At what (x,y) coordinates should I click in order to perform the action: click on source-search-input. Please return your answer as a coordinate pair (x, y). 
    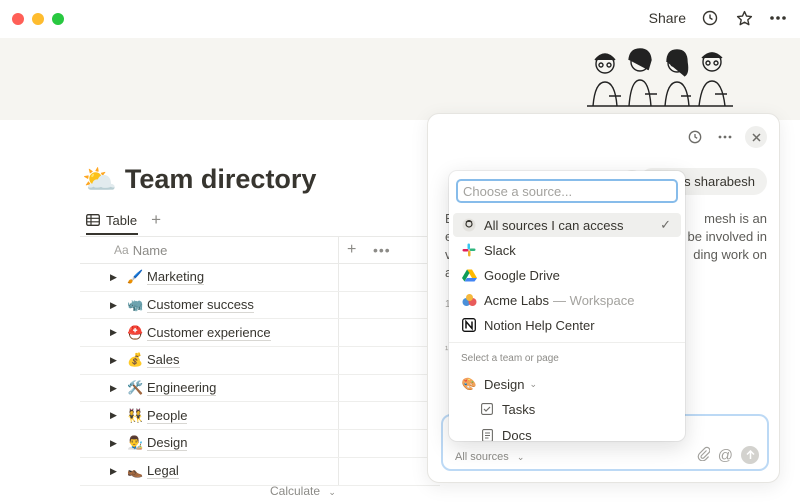
    Looking at the image, I should click on (567, 191).